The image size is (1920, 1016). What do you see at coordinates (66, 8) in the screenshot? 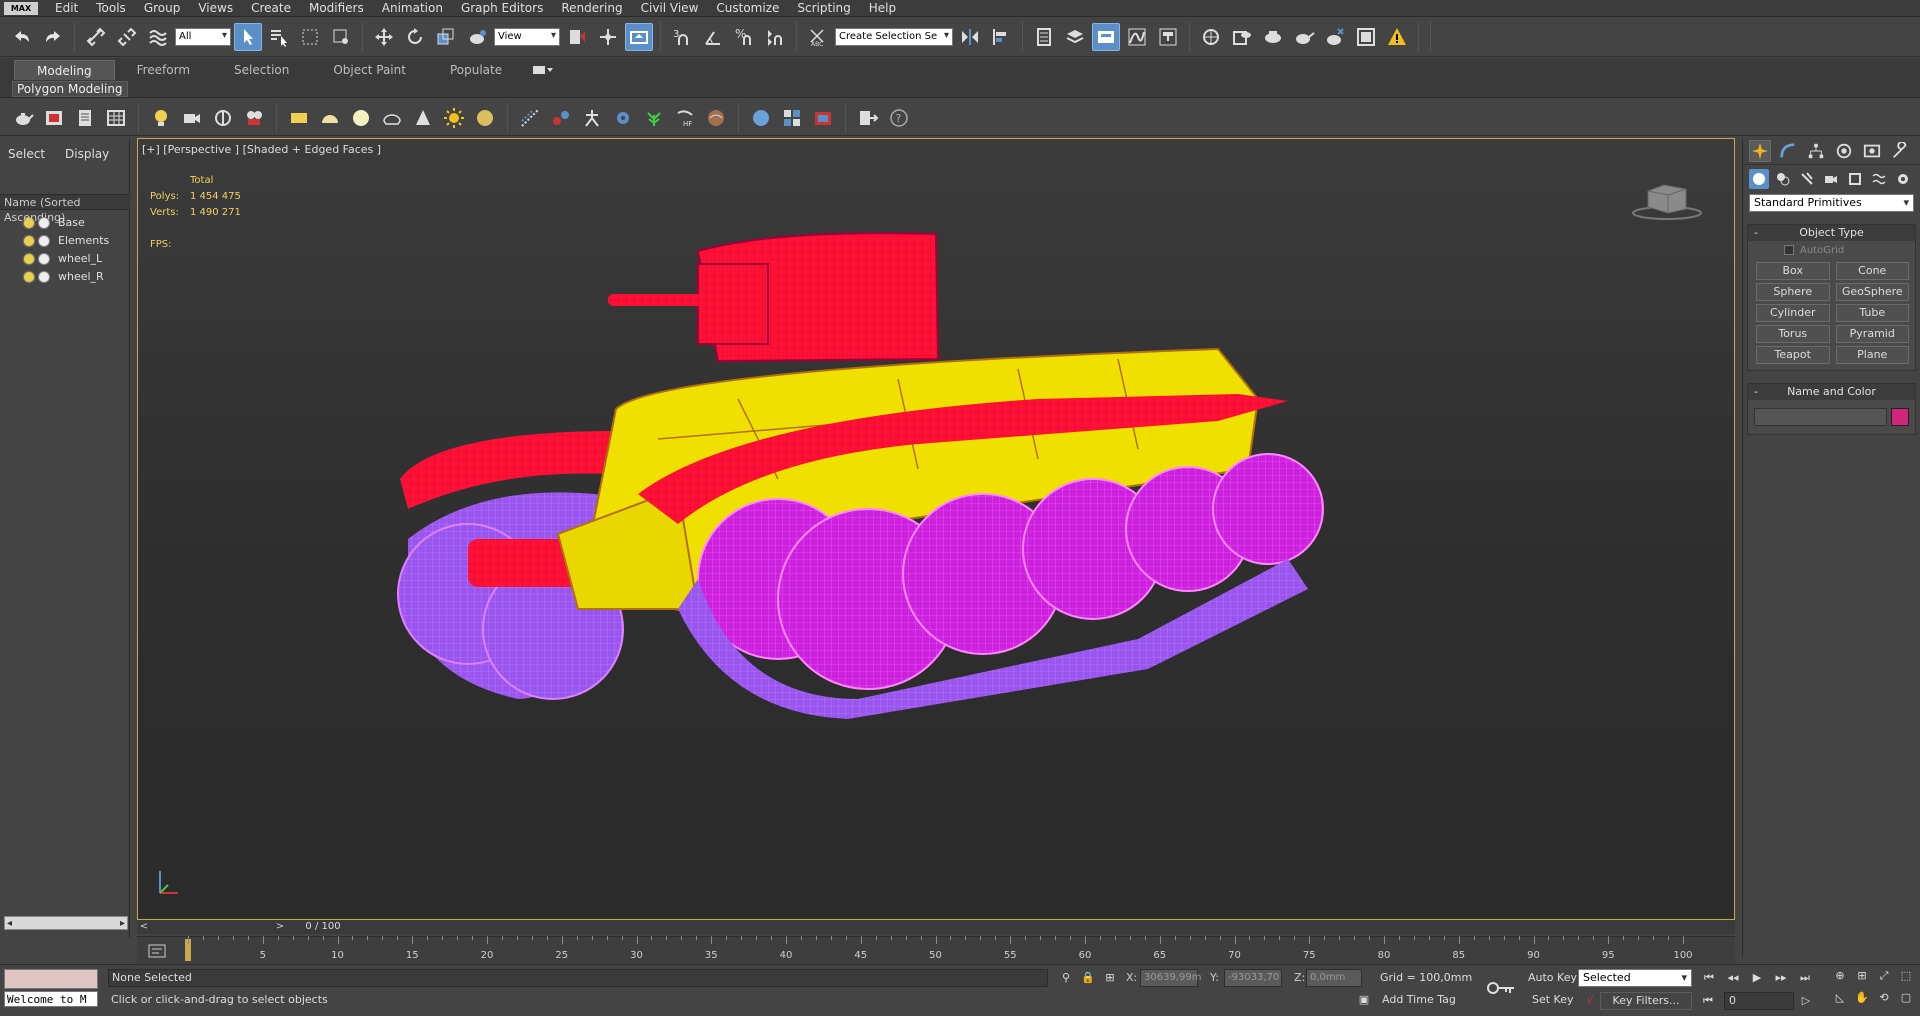
I see `menu-edit: Edit` at bounding box center [66, 8].